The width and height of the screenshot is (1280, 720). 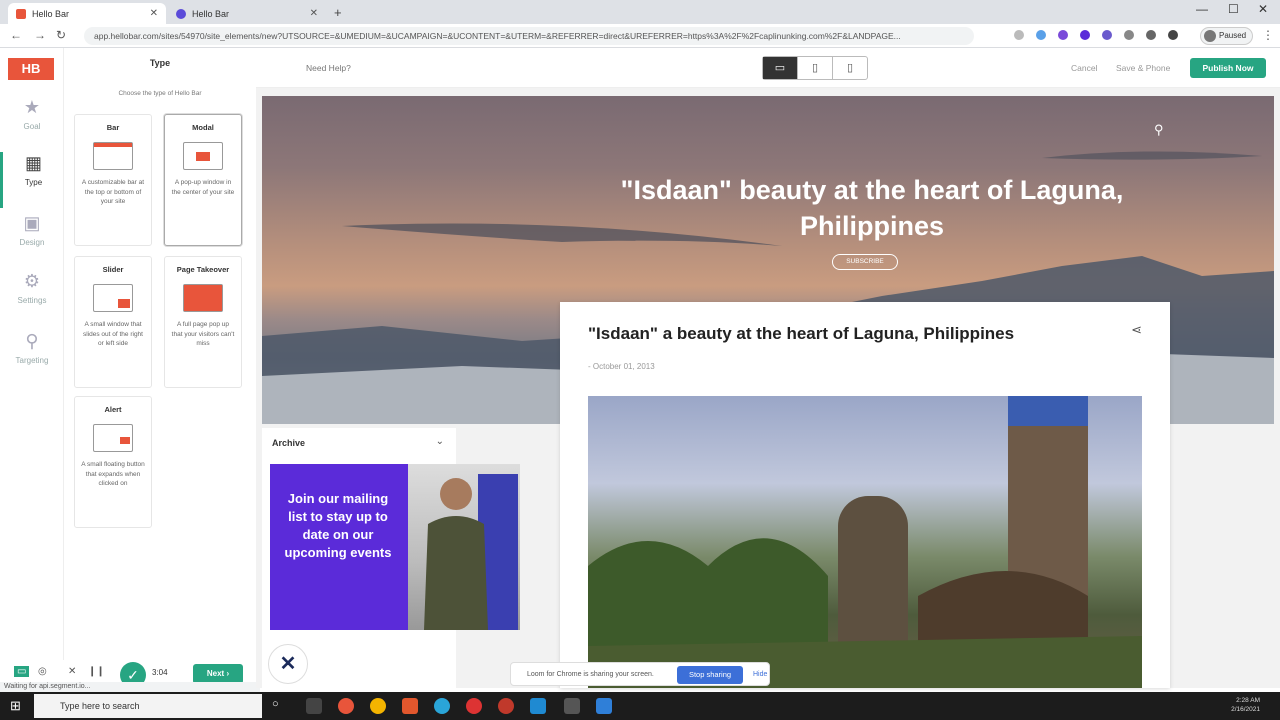 What do you see at coordinates (590, 674) in the screenshot?
I see `loom-message: Loom for Chrome is sharing your screen.` at bounding box center [590, 674].